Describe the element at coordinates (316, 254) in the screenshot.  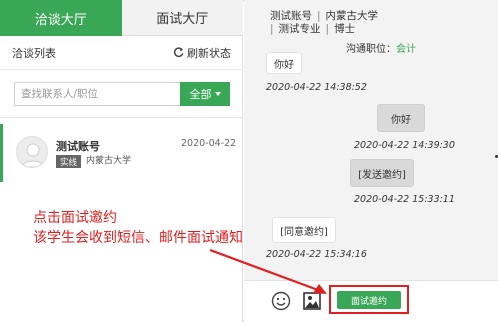
I see `message-time: 2020-04-22 15:34:16` at that location.